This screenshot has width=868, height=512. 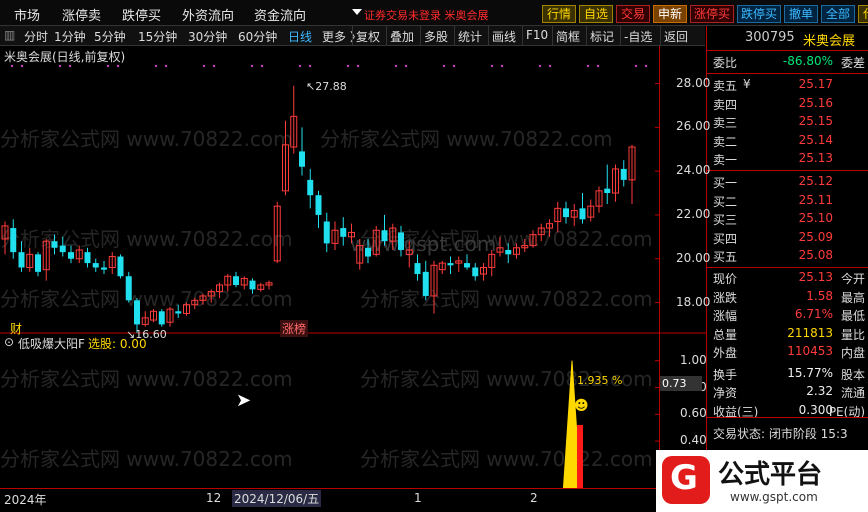 I want to click on bid-row: 买五 25.08, so click(x=789, y=257).